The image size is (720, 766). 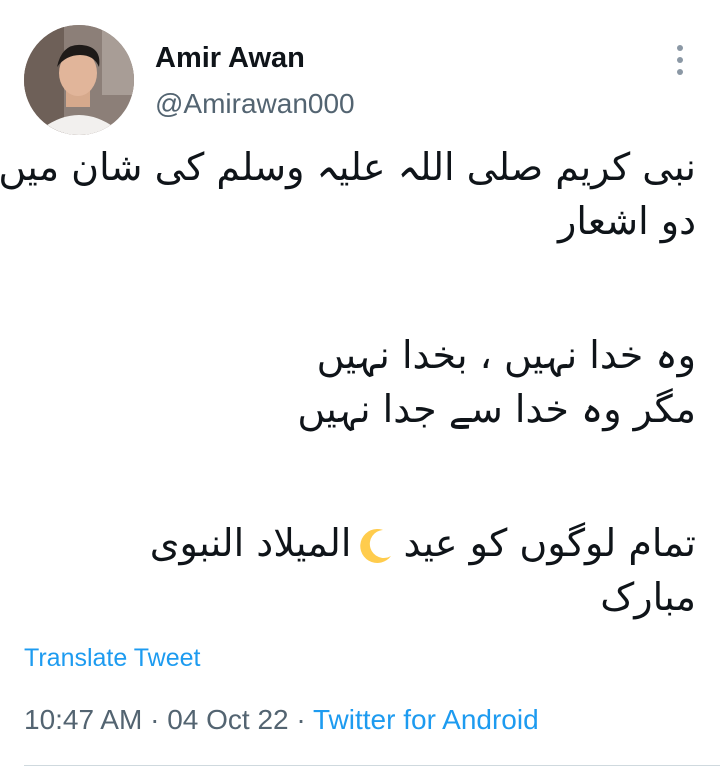 I want to click on author-handle: @Amirawan000, so click(x=255, y=104).